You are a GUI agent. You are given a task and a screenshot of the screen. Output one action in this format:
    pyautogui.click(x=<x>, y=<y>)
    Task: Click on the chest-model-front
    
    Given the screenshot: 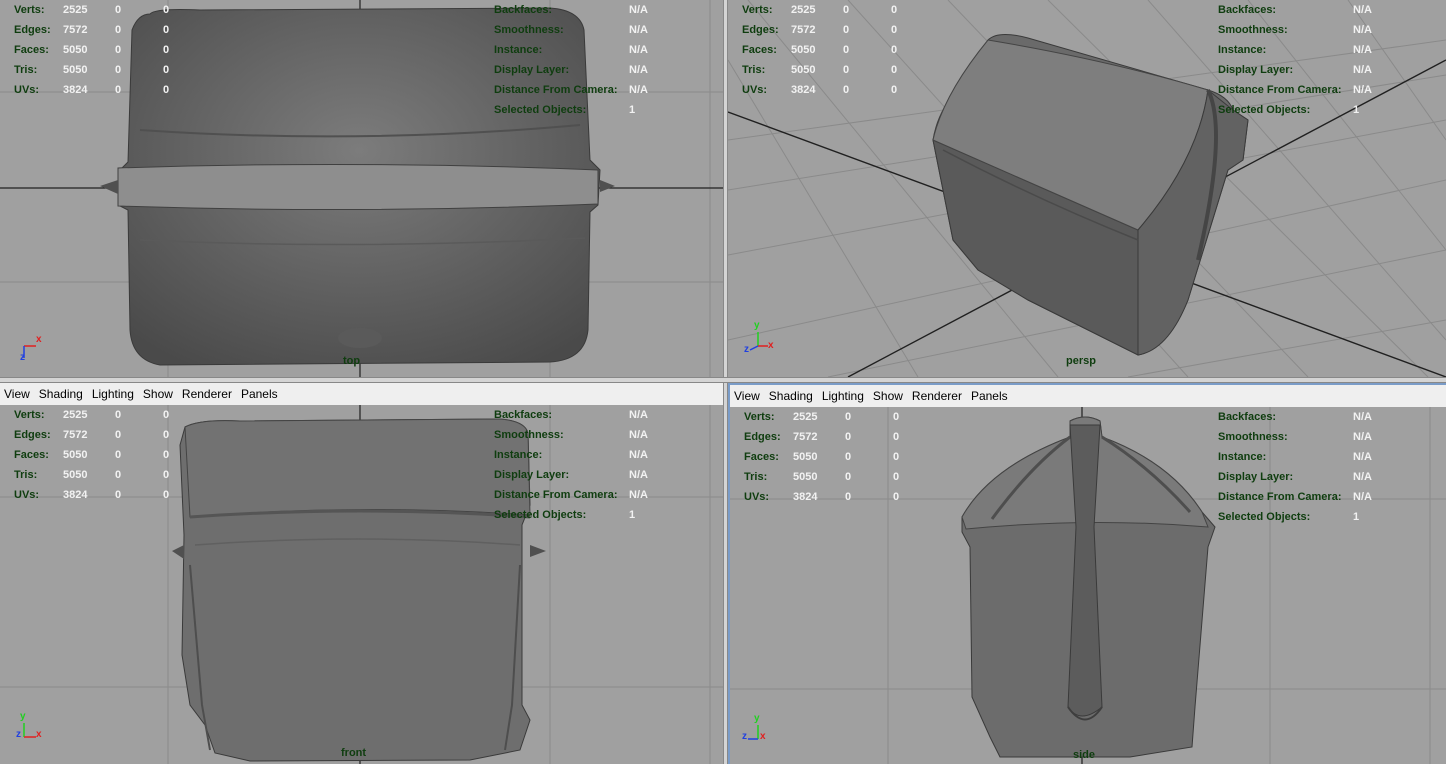 What is the action you would take?
    pyautogui.click(x=359, y=590)
    